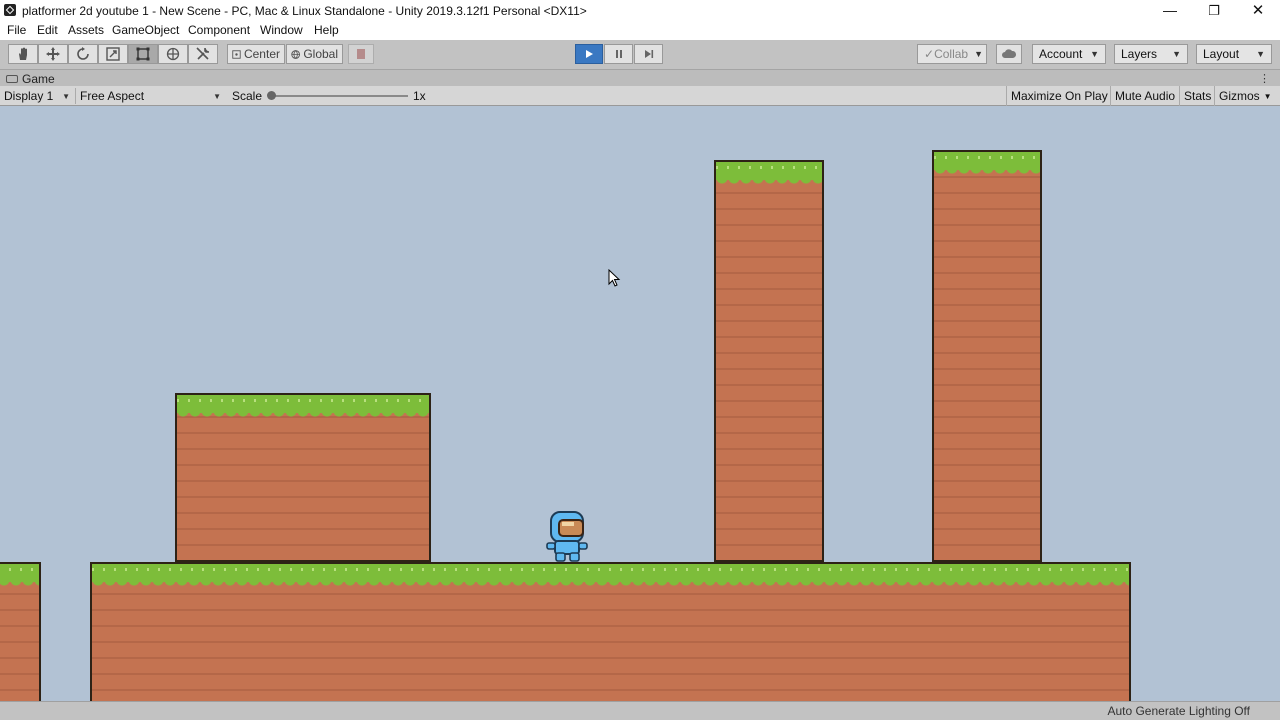  What do you see at coordinates (326, 30) in the screenshot?
I see `menu-help: Help` at bounding box center [326, 30].